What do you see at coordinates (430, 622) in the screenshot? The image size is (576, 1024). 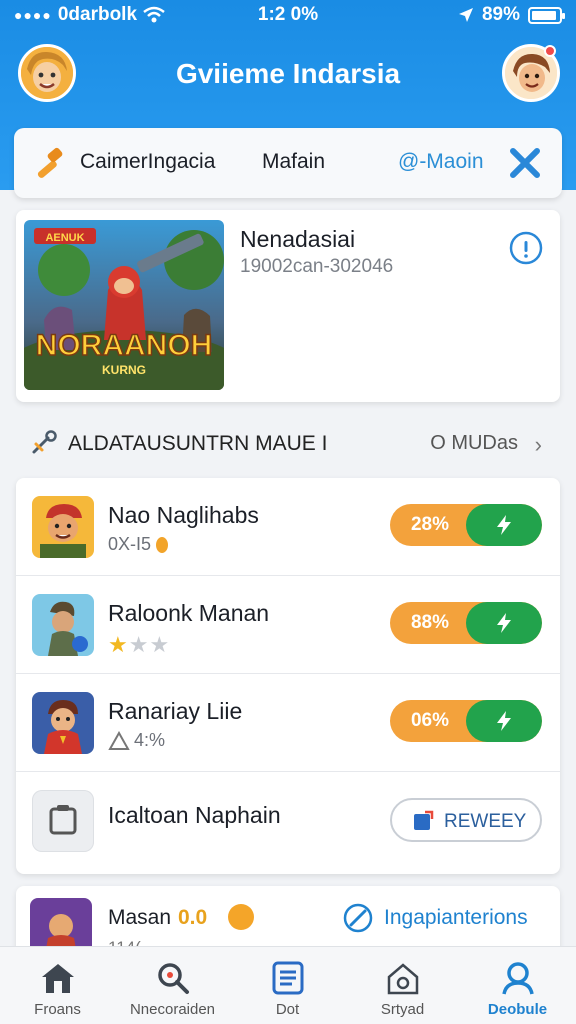 I see `pill-value: 88%` at bounding box center [430, 622].